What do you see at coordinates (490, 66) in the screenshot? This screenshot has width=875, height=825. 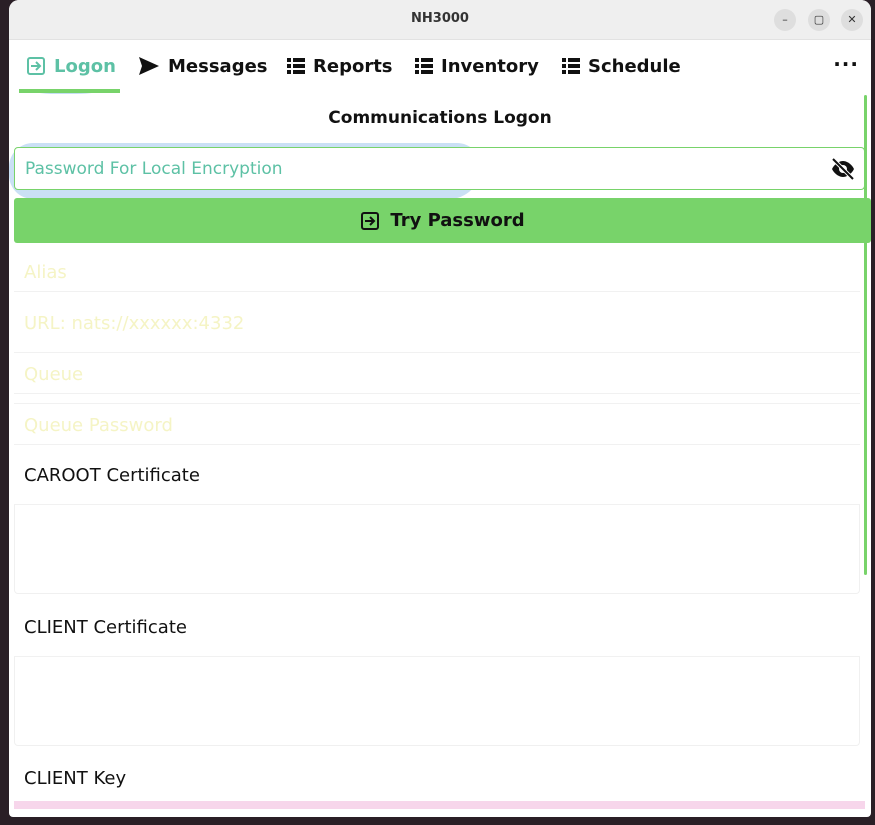 I see `tab-label: Inventory` at bounding box center [490, 66].